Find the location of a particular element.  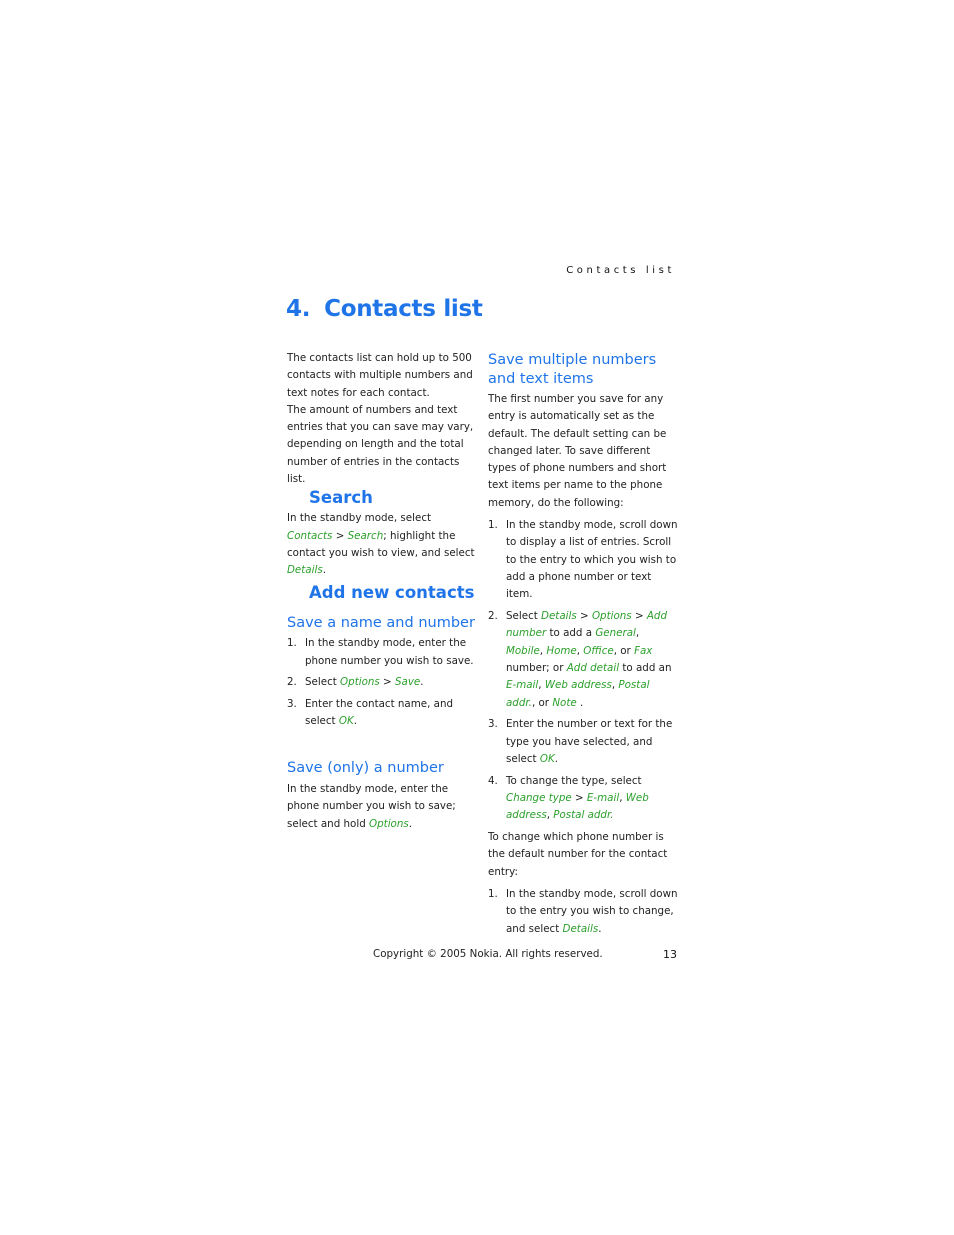

menu-fax: Fax is located at coordinates (643, 650).